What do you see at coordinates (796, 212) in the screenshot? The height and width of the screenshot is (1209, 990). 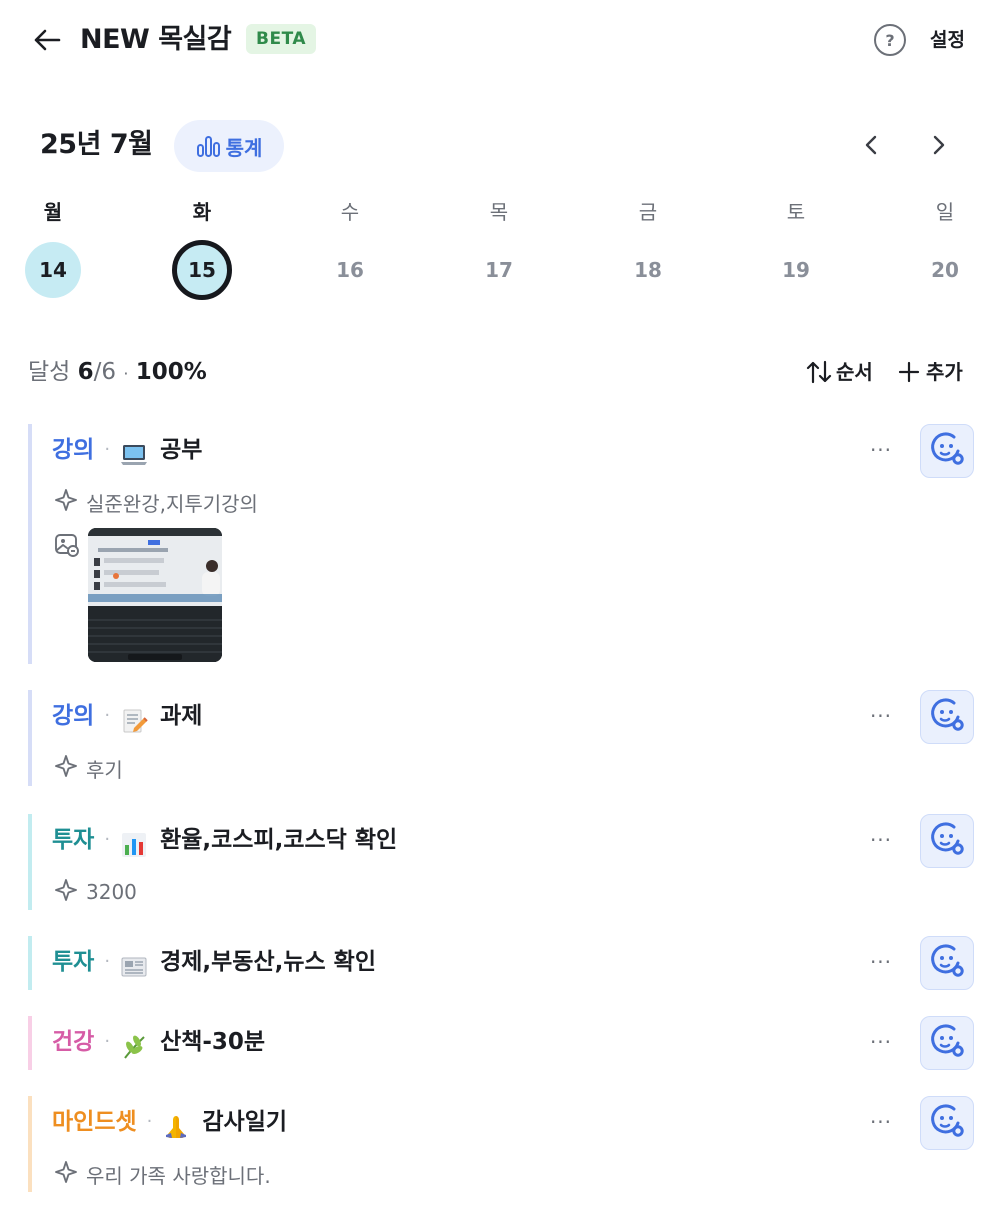 I see `day-of-week-label: 토` at bounding box center [796, 212].